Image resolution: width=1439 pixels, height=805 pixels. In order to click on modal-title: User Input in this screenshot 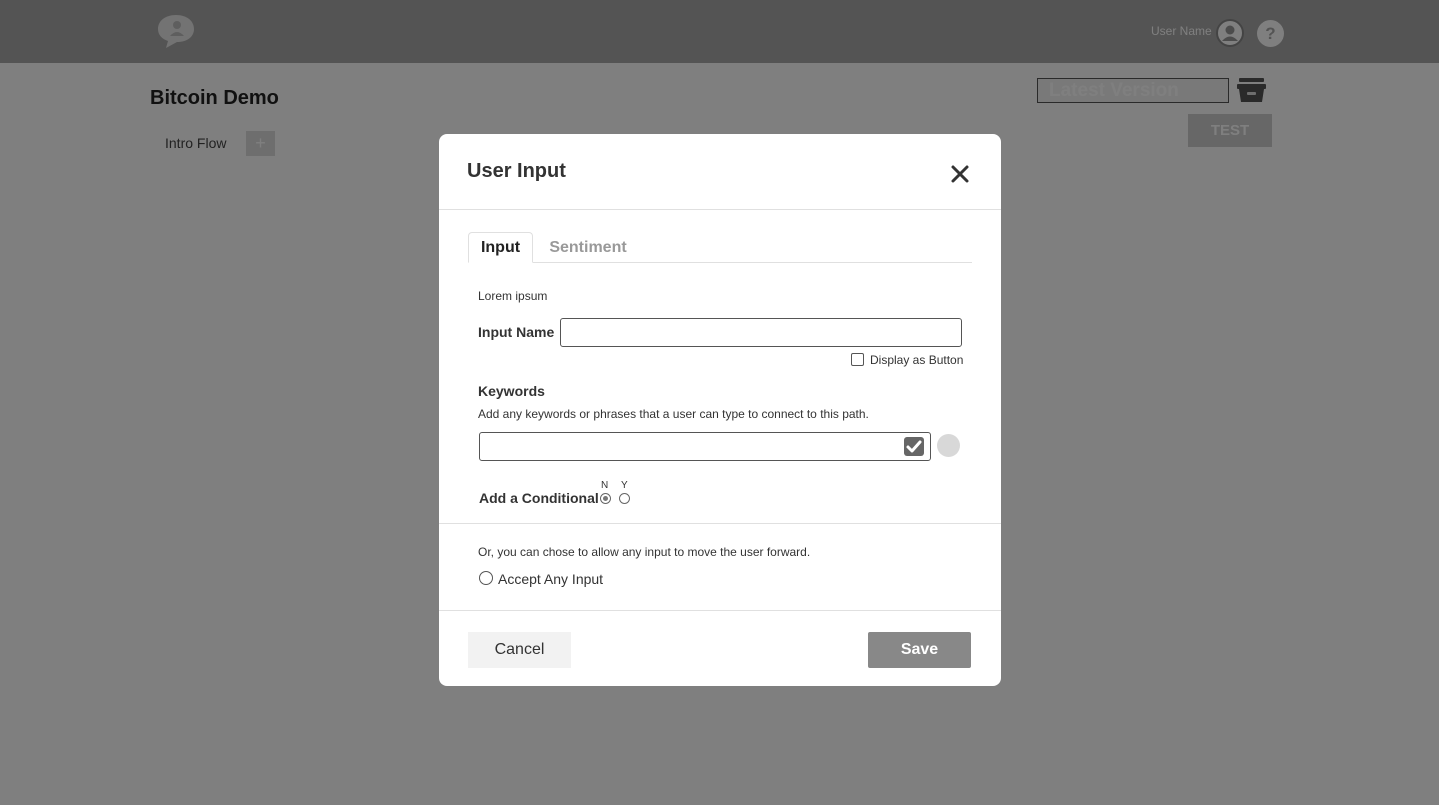, I will do `click(516, 171)`.